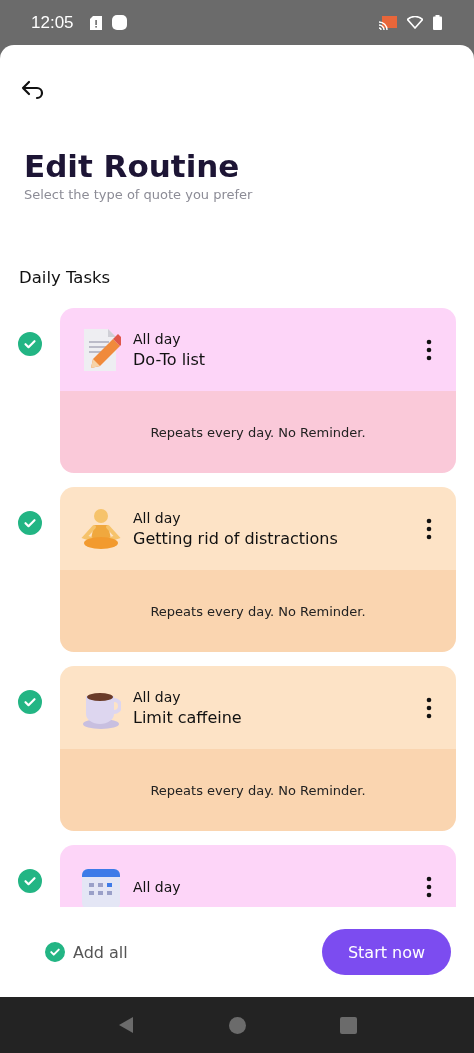  I want to click on task-title: Getting rid of distractions, so click(236, 538).